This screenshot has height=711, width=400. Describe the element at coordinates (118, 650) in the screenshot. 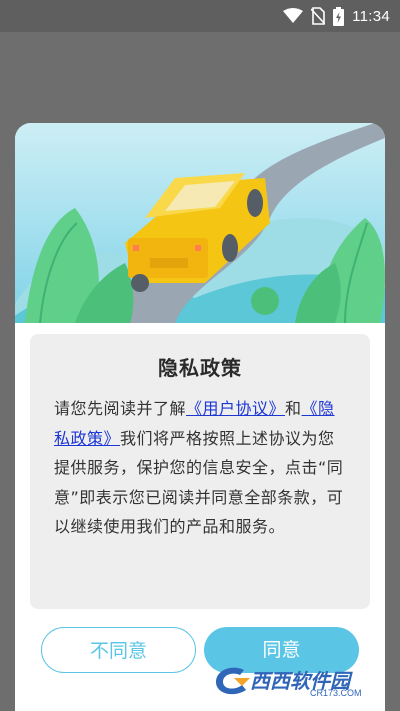

I see `disagree-button: 不同意` at that location.